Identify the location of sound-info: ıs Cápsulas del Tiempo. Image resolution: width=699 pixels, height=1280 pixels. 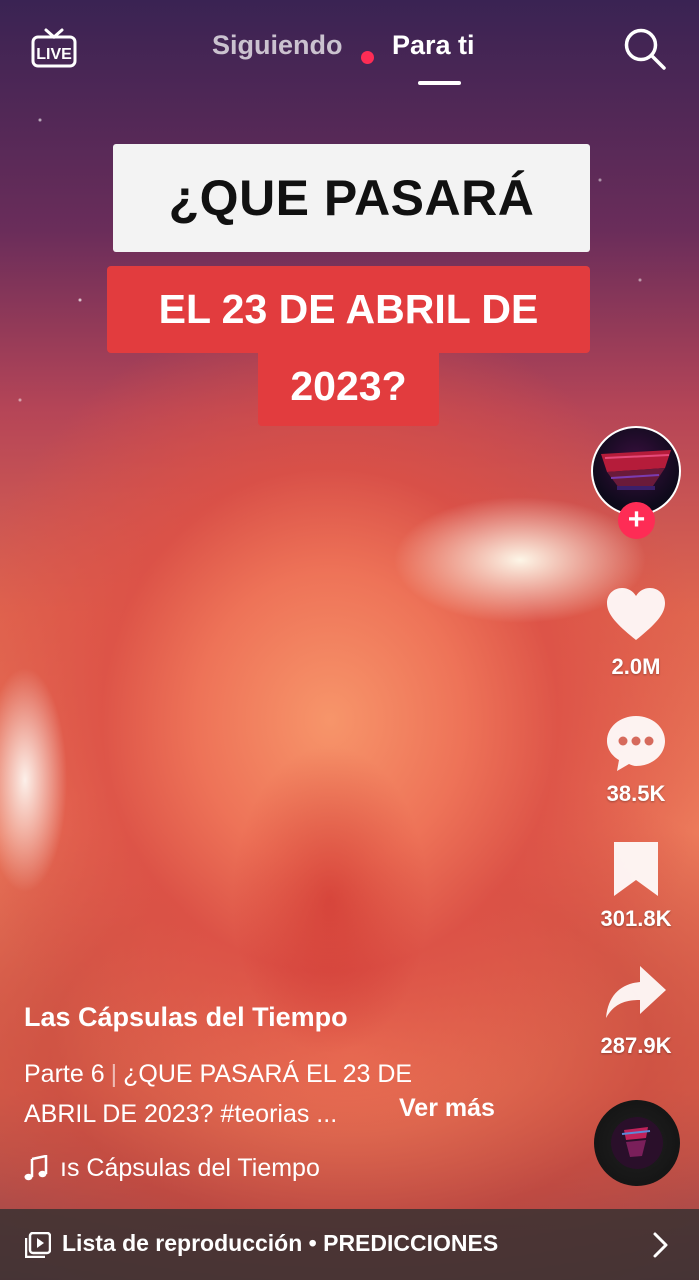
(172, 1168).